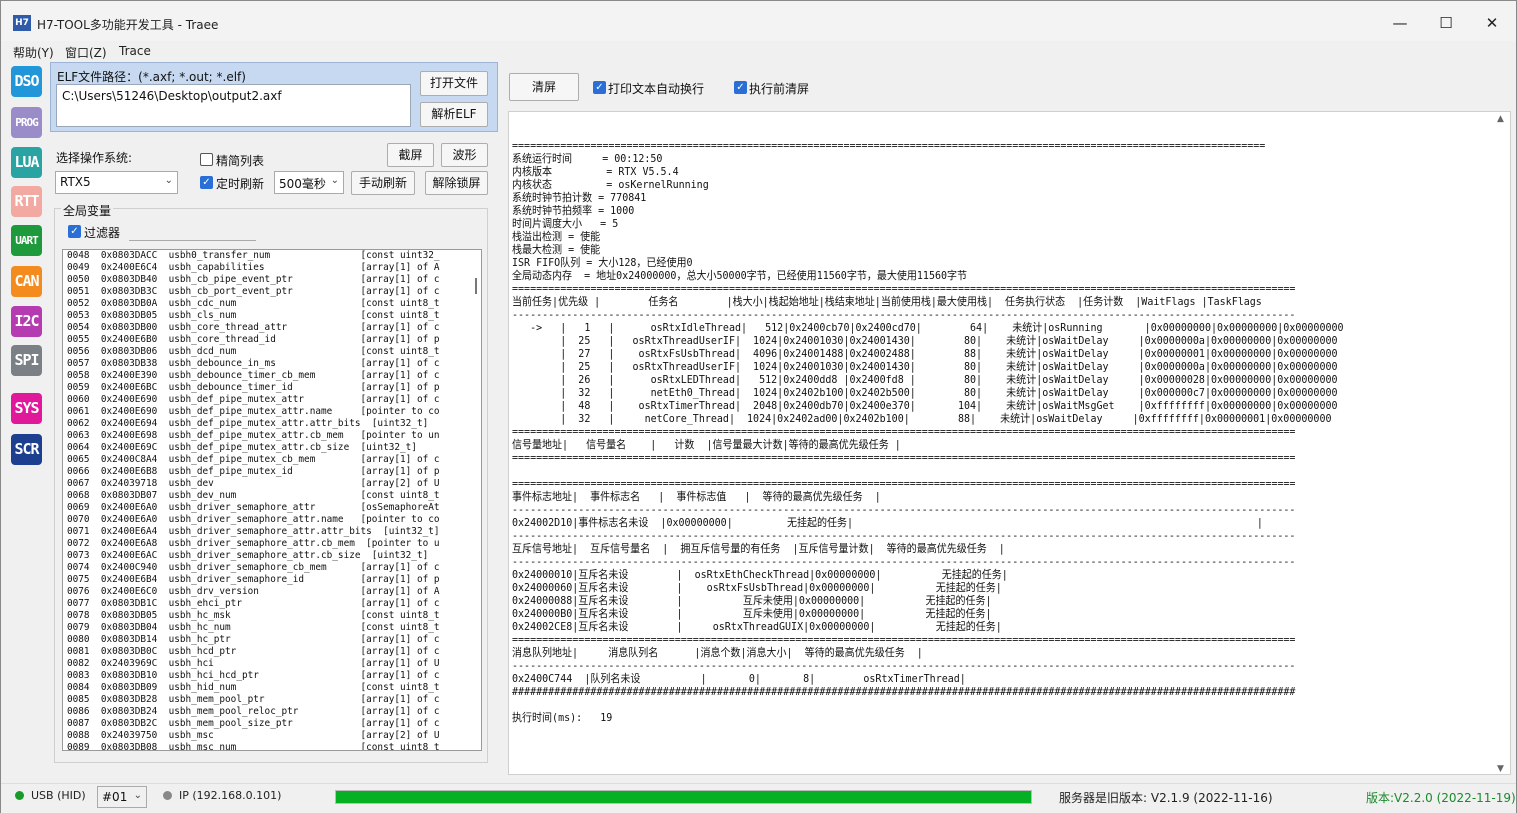 This screenshot has width=1517, height=813. Describe the element at coordinates (383, 183) in the screenshot. I see `manual-refresh-button: 手动刷新` at that location.